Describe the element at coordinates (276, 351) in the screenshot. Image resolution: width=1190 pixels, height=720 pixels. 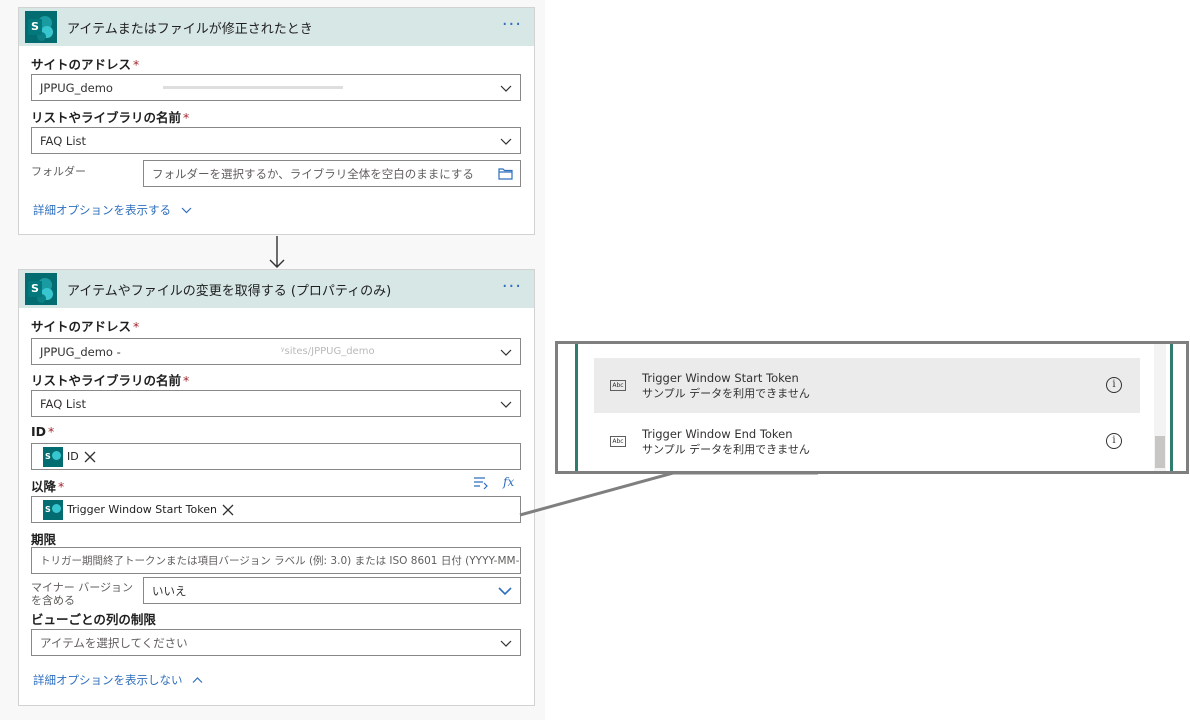
I see `site-address-dropdown: JPPUG_demo - ʸsites/JPPUG_demo` at that location.